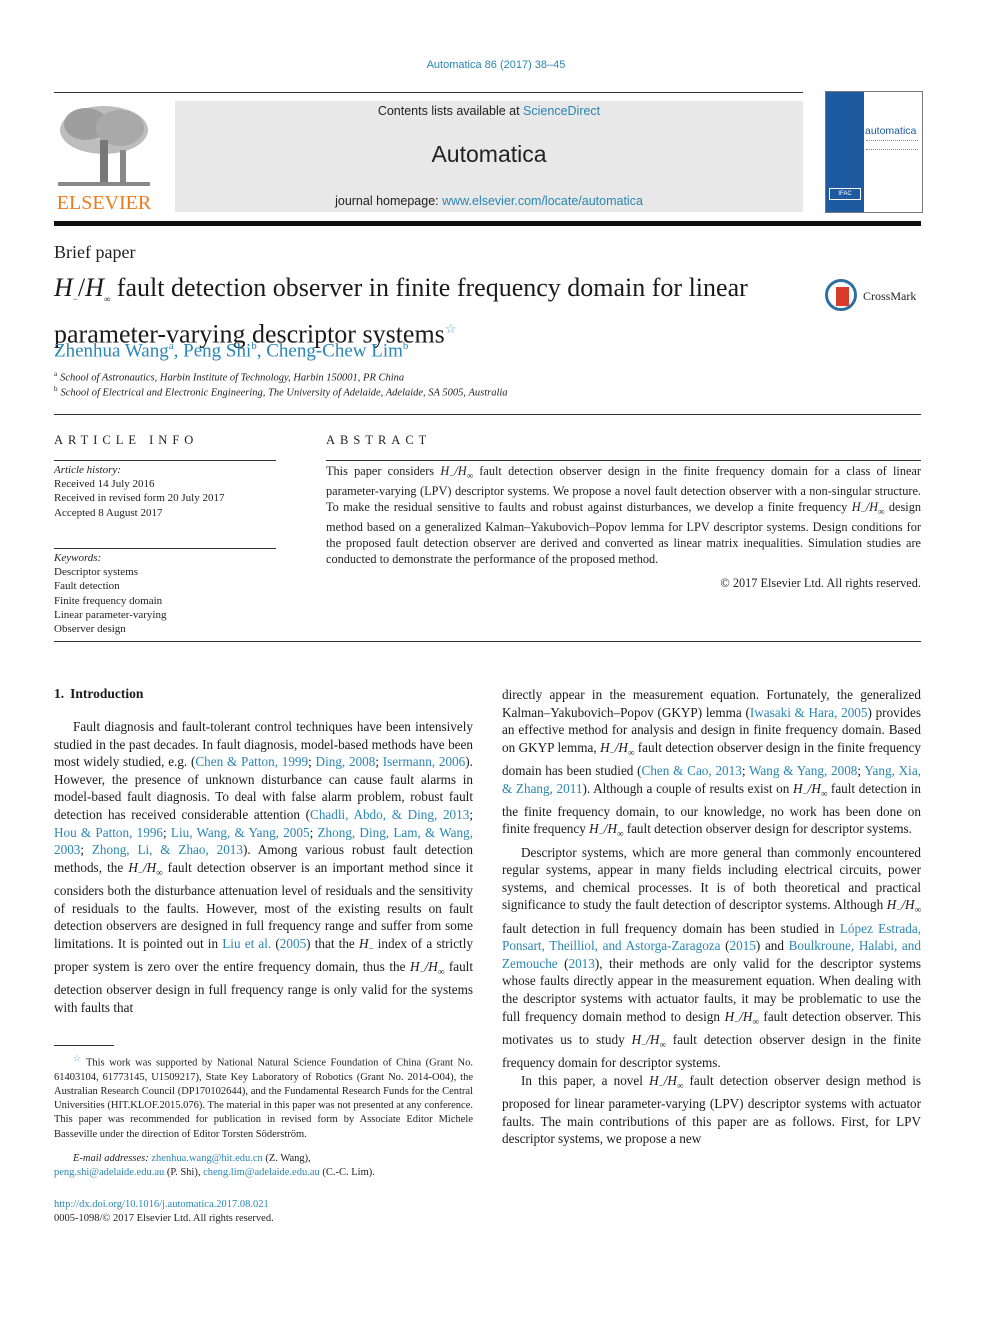  What do you see at coordinates (286, 1158) in the screenshot?
I see `email-owner: (Z. Wang),` at bounding box center [286, 1158].